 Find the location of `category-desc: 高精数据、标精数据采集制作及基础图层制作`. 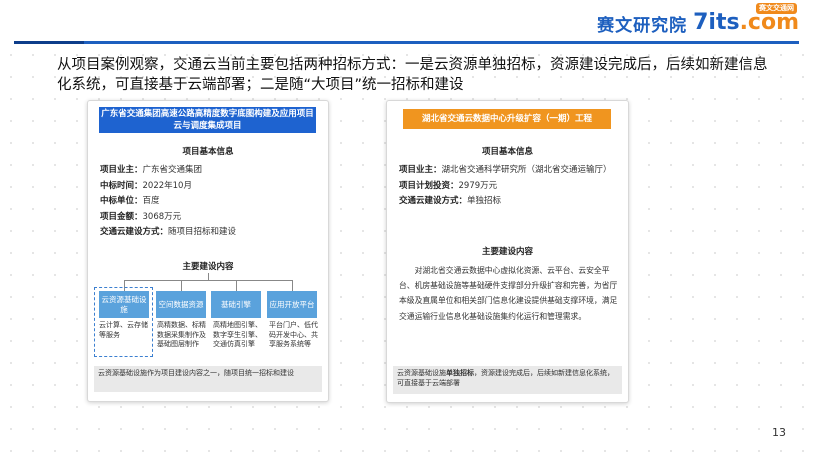

category-desc: 高精数据、标精数据采集制作及基础图层制作 is located at coordinates (181, 334).